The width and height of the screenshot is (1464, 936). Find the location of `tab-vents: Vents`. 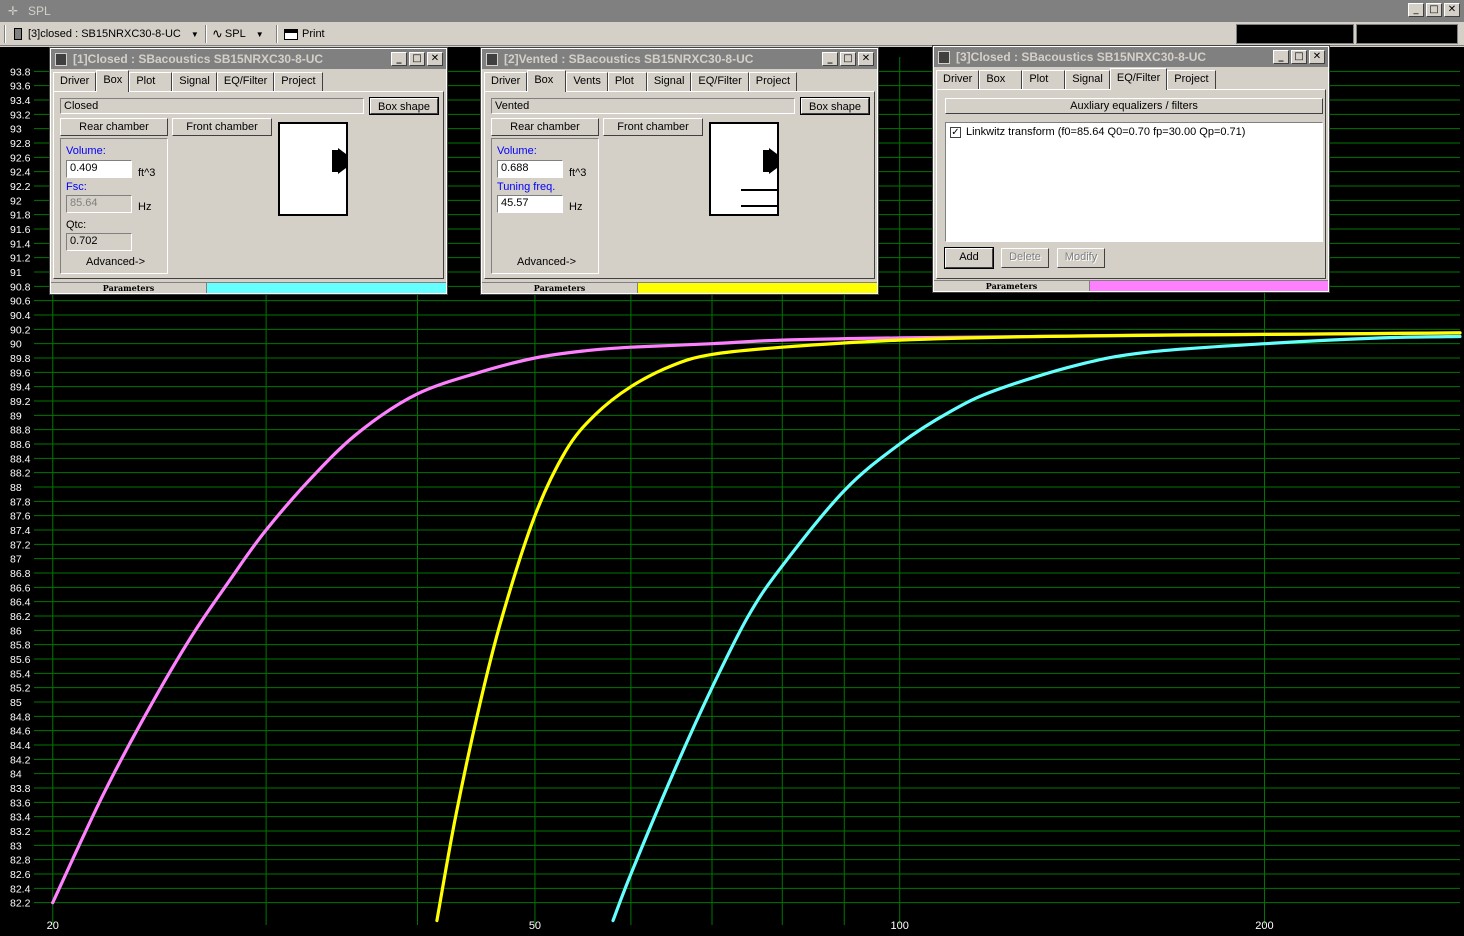

tab-vents: Vents is located at coordinates (587, 81).